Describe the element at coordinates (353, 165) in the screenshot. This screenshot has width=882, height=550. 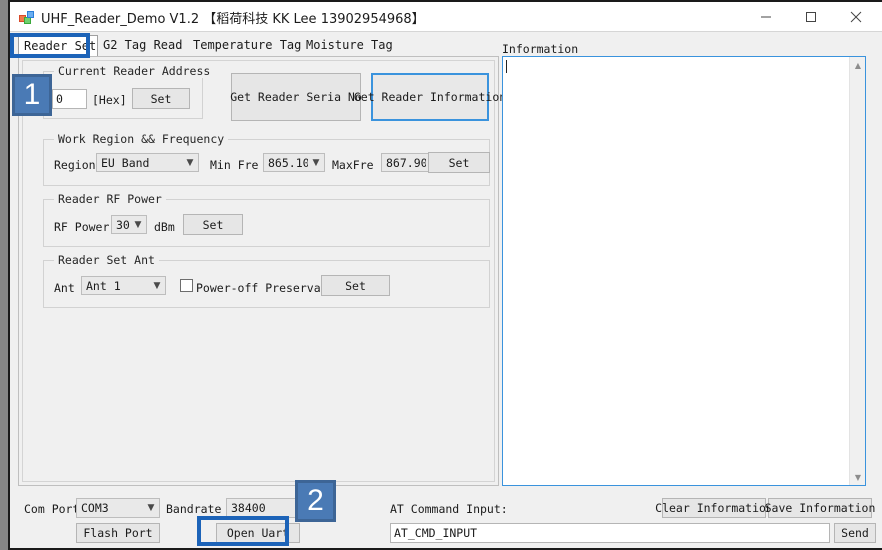
I see `max-fre-label: MaxFre` at that location.